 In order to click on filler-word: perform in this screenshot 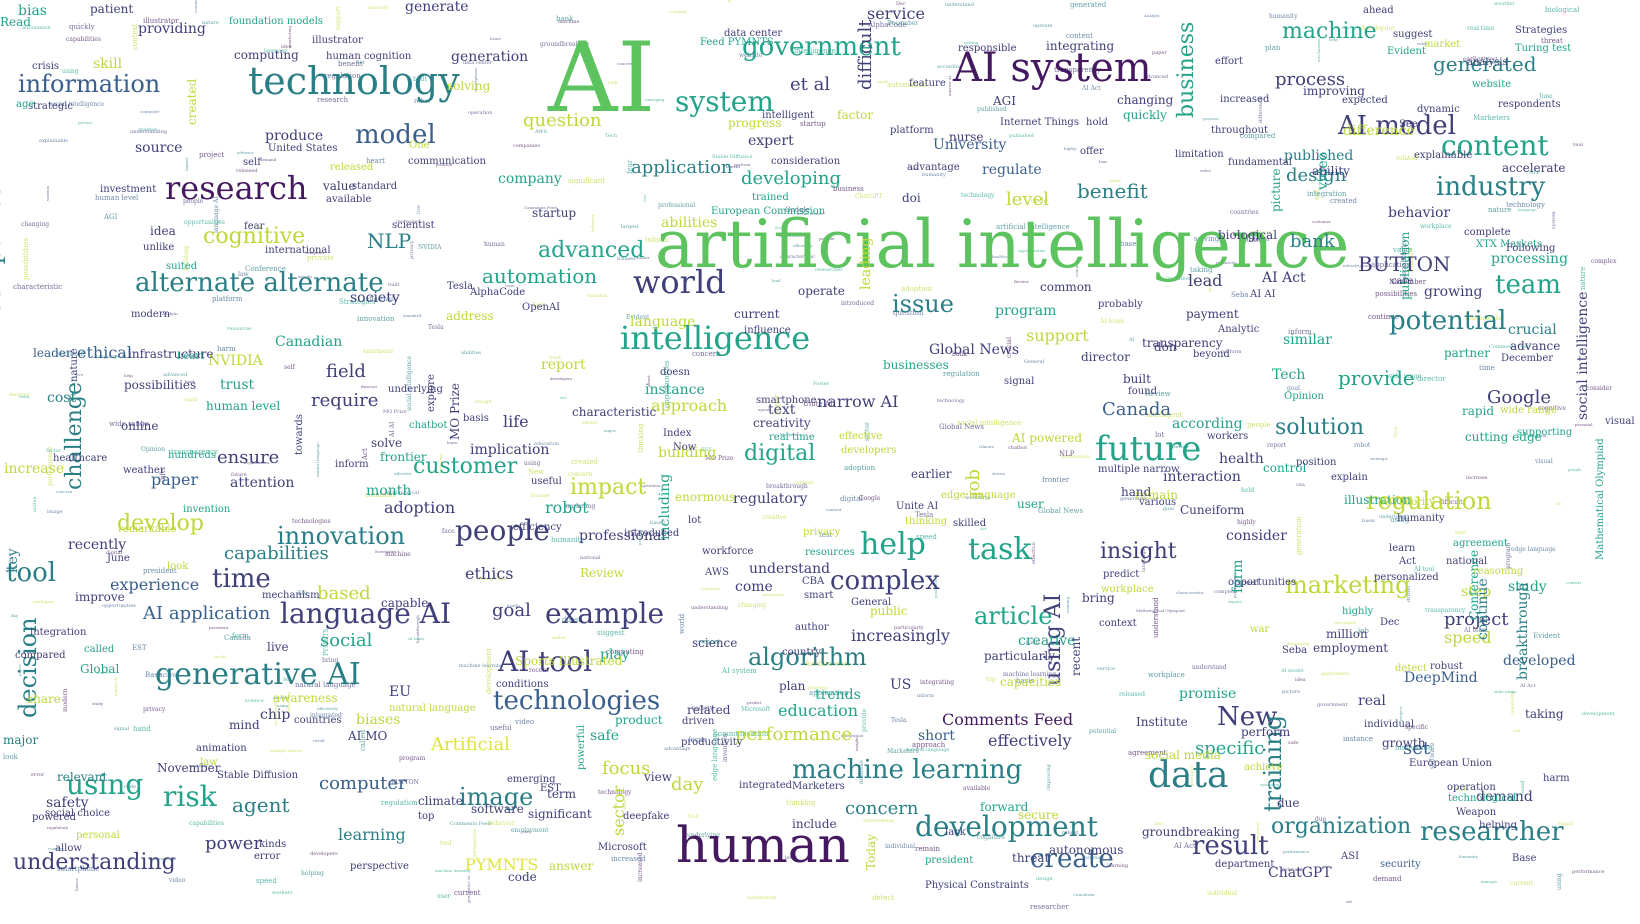, I will do `click(742, 164)`.